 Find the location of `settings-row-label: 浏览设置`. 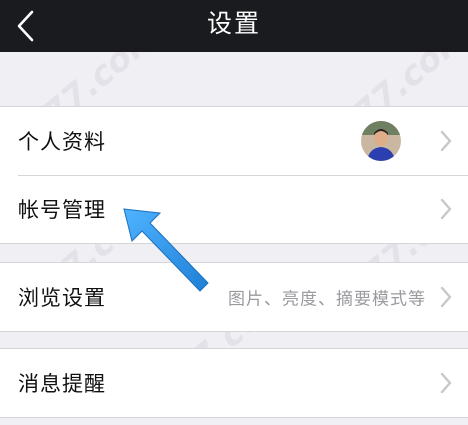

settings-row-label: 浏览设置 is located at coordinates (62, 298).